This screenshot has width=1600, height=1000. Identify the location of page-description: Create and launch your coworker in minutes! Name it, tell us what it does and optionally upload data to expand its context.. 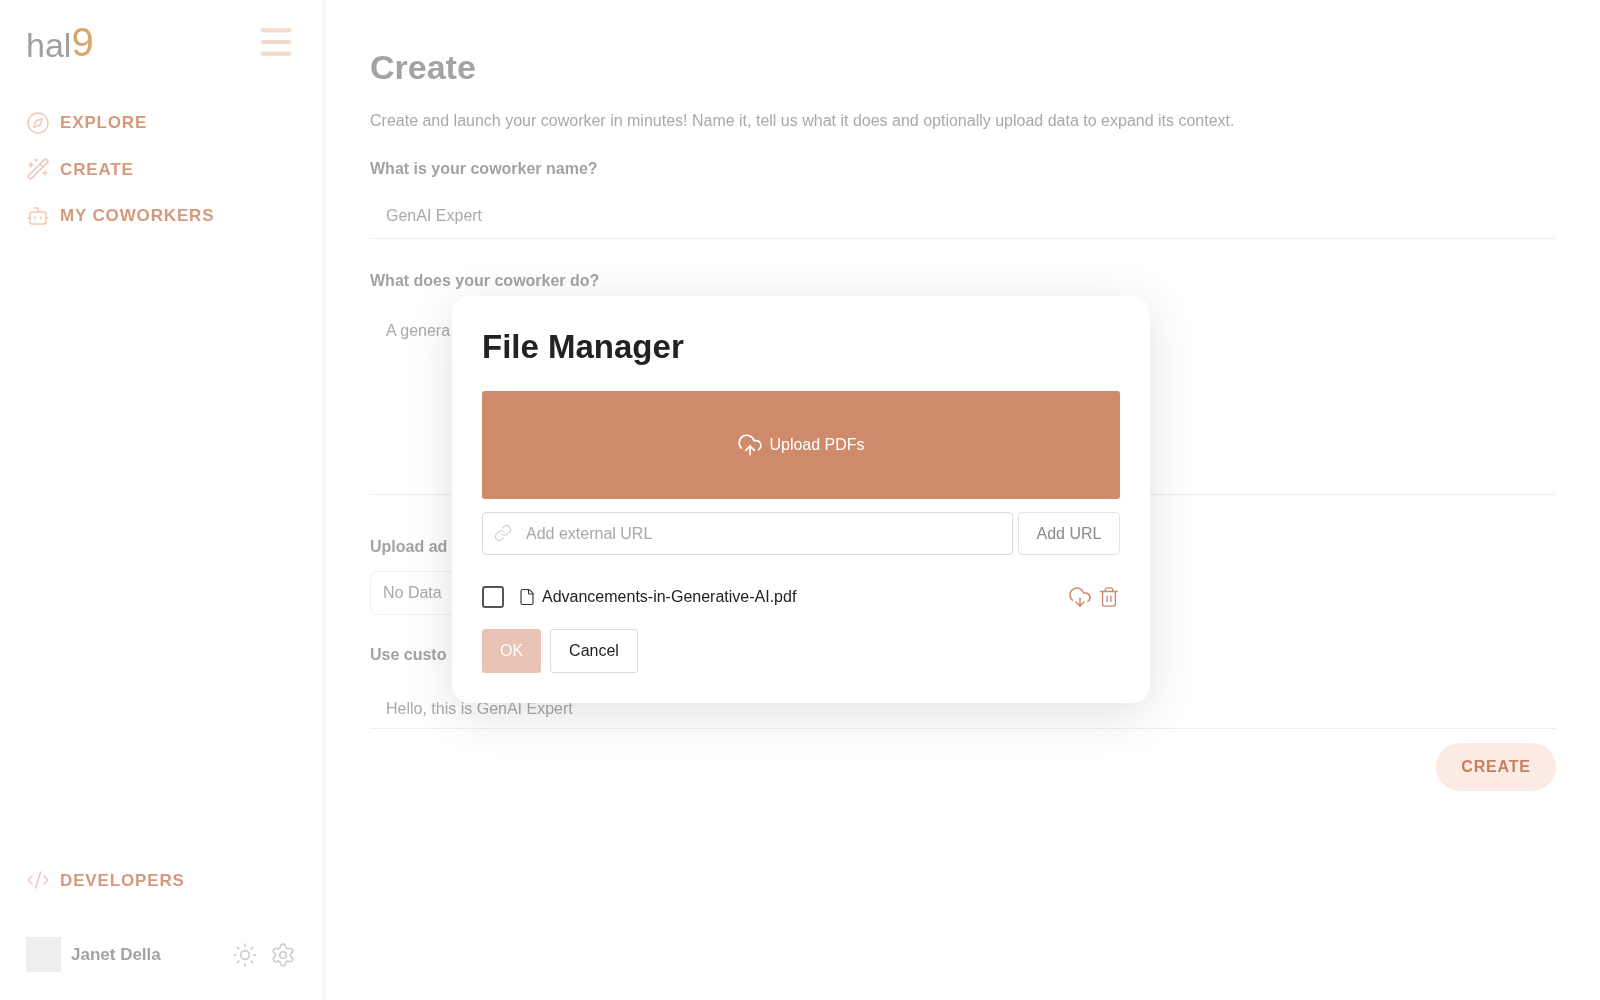
(802, 121).